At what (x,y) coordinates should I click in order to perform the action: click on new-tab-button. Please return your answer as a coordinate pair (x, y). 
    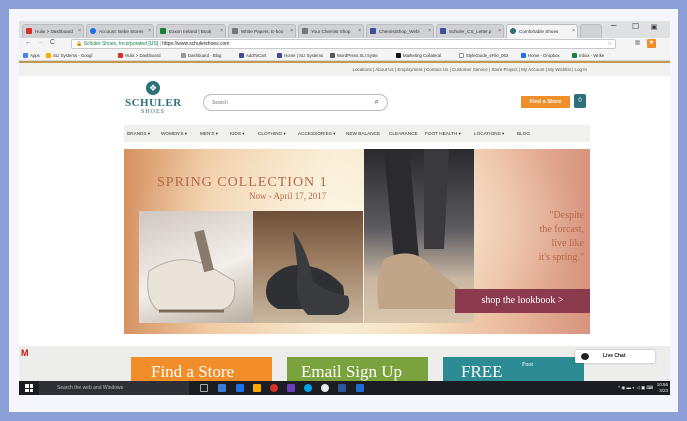
    Looking at the image, I should click on (591, 31).